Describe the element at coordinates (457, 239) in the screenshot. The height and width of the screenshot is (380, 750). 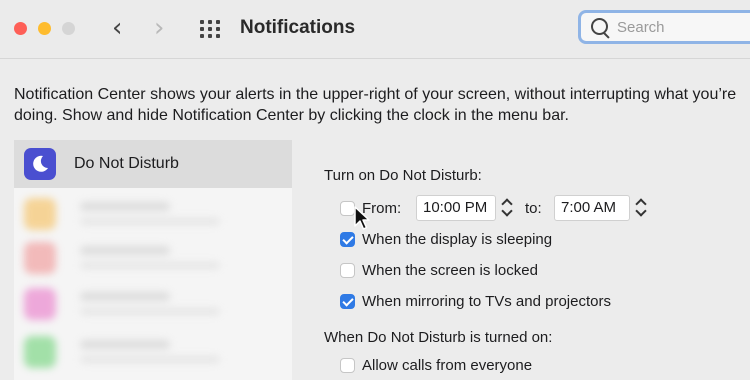
I see `display-sleeping-label: When the display is sleeping` at that location.